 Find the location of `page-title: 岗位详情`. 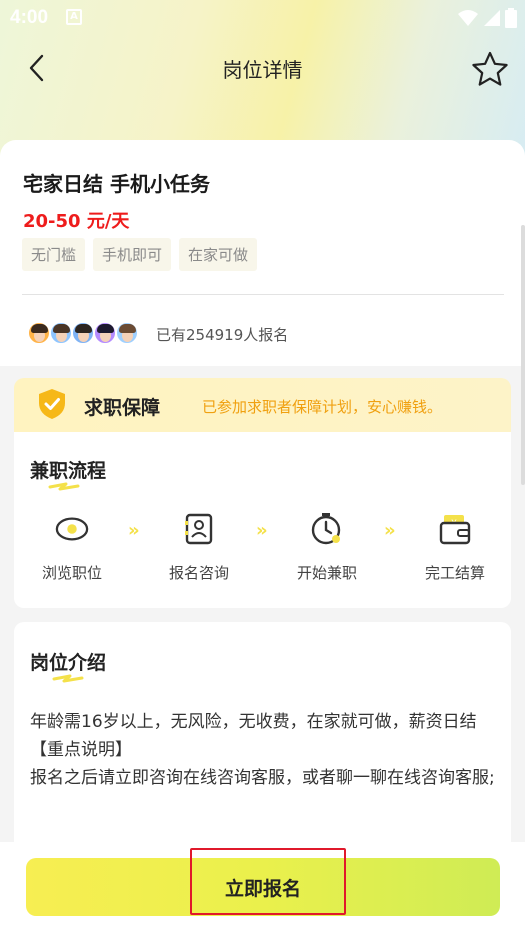

page-title: 岗位详情 is located at coordinates (262, 70).